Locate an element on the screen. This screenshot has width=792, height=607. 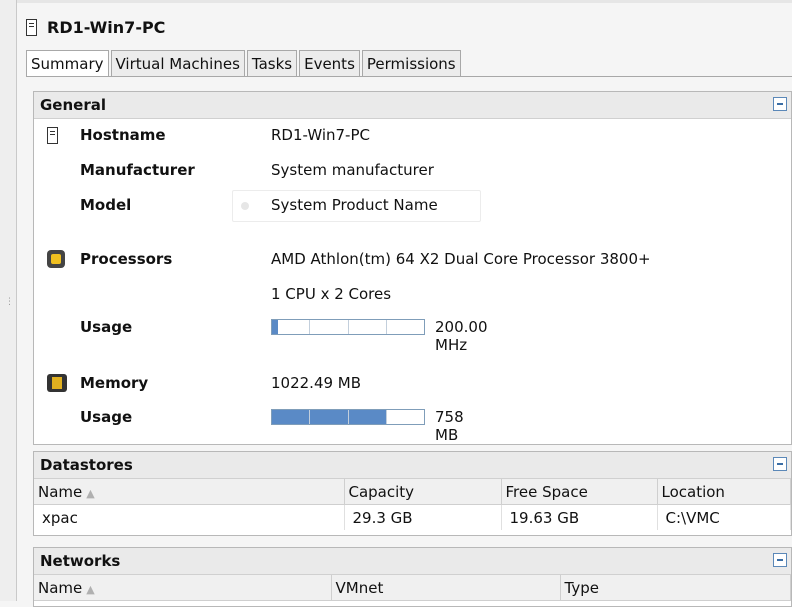
cpu-usage-value: 200.00 MHz is located at coordinates (461, 336).